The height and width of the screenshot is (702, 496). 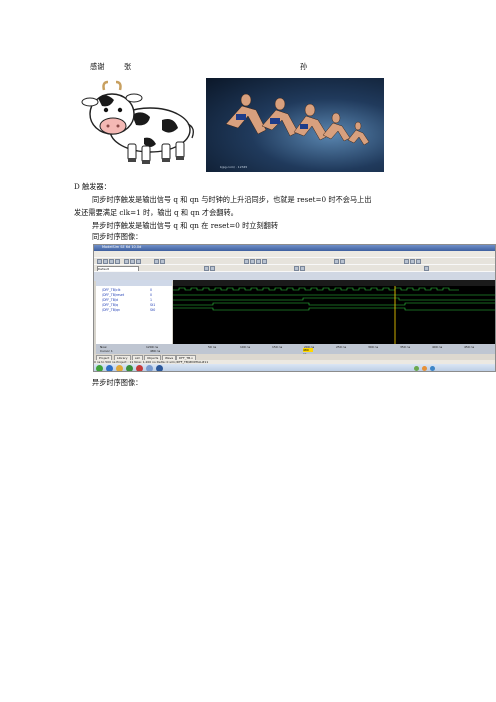 I want to click on tick-150: 150 ns, so click(x=277, y=347).